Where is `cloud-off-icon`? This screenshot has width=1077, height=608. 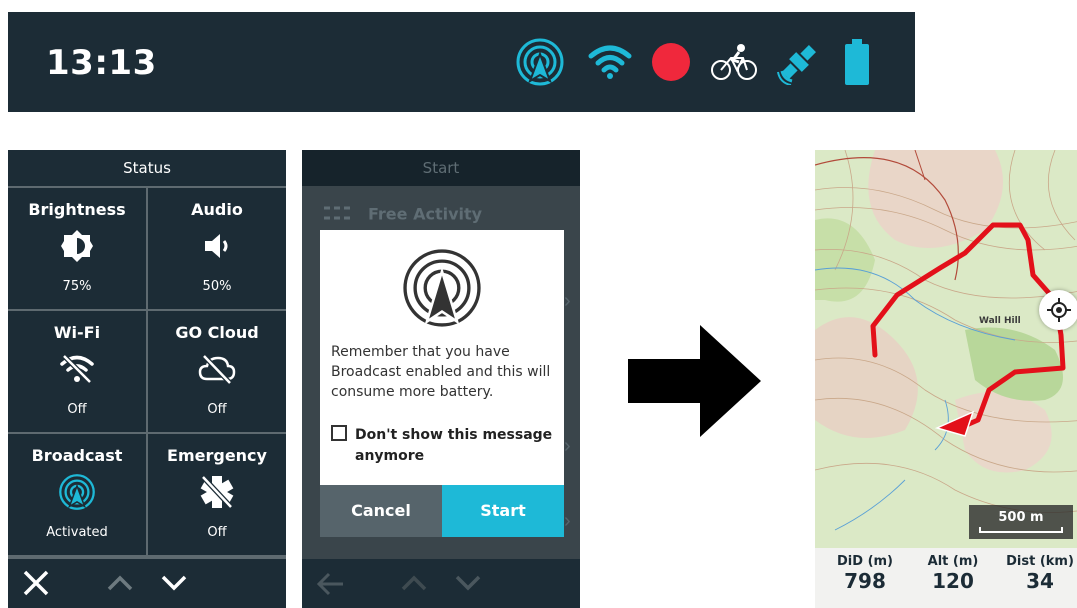
cloud-off-icon is located at coordinates (217, 369).